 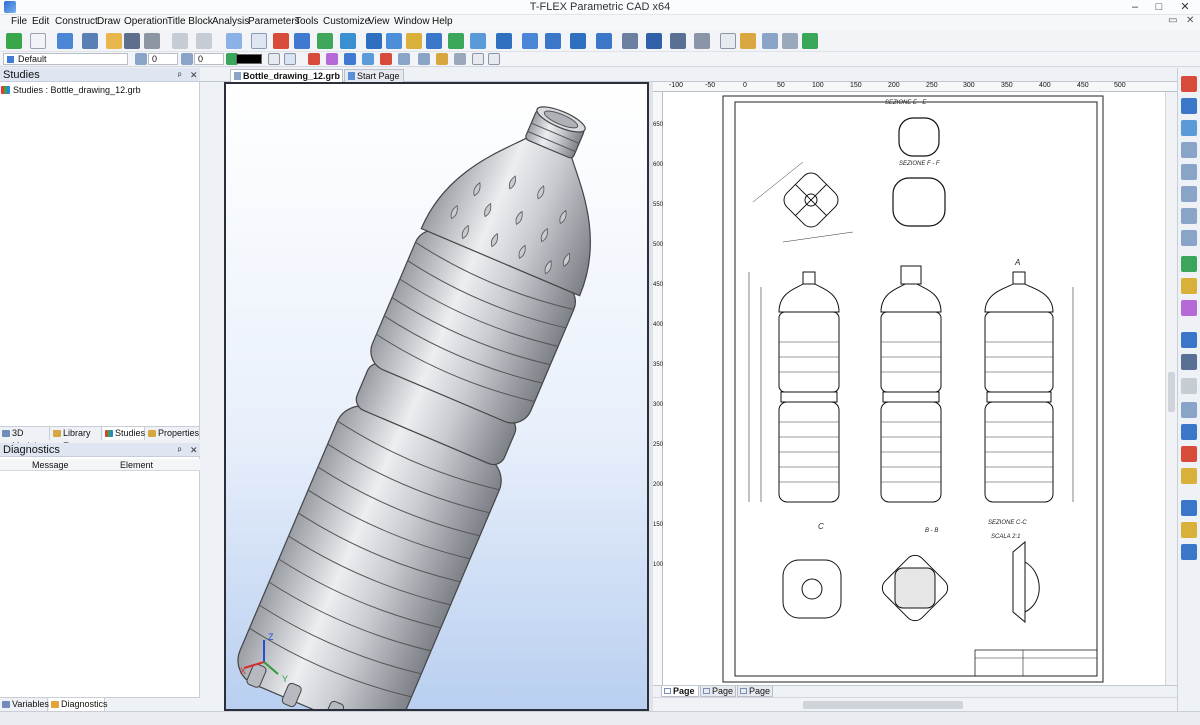 What do you see at coordinates (230, 21) in the screenshot?
I see `menu-analysis: Analysis` at bounding box center [230, 21].